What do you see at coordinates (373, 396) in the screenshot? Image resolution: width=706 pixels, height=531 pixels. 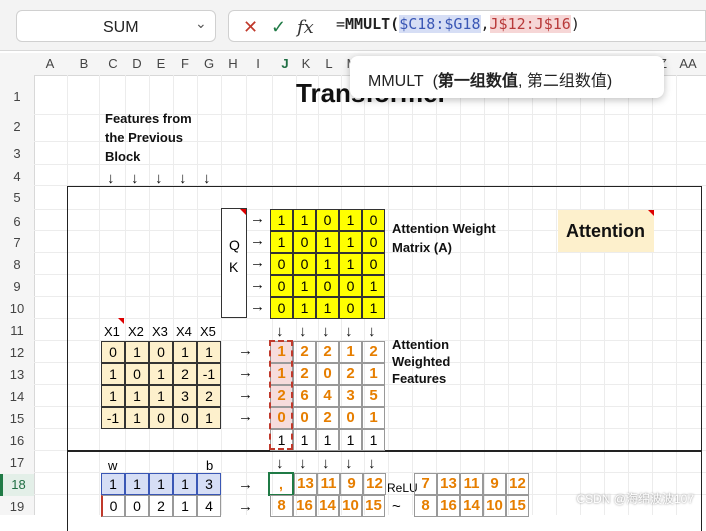 I see `weighted-matrix-cell: 5` at bounding box center [373, 396].